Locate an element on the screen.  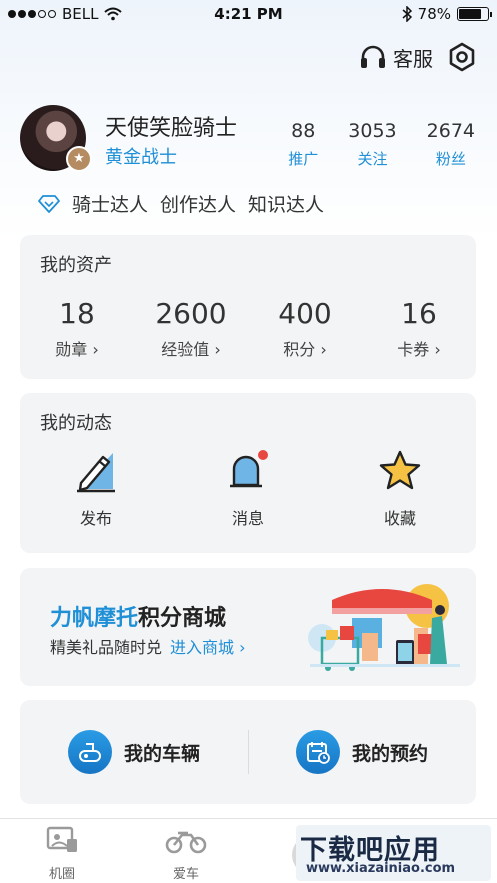
pencil-icon is located at coordinates (96, 473).